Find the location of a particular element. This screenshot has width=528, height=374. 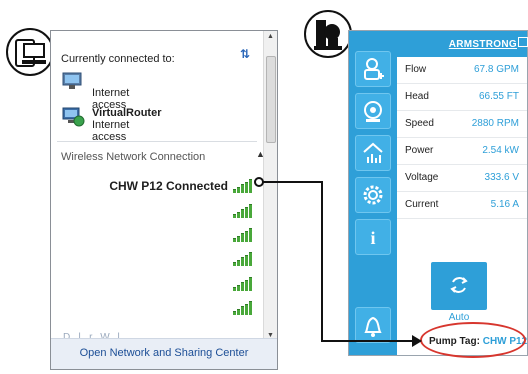

svg-text: i is located at coordinates (372, 238).